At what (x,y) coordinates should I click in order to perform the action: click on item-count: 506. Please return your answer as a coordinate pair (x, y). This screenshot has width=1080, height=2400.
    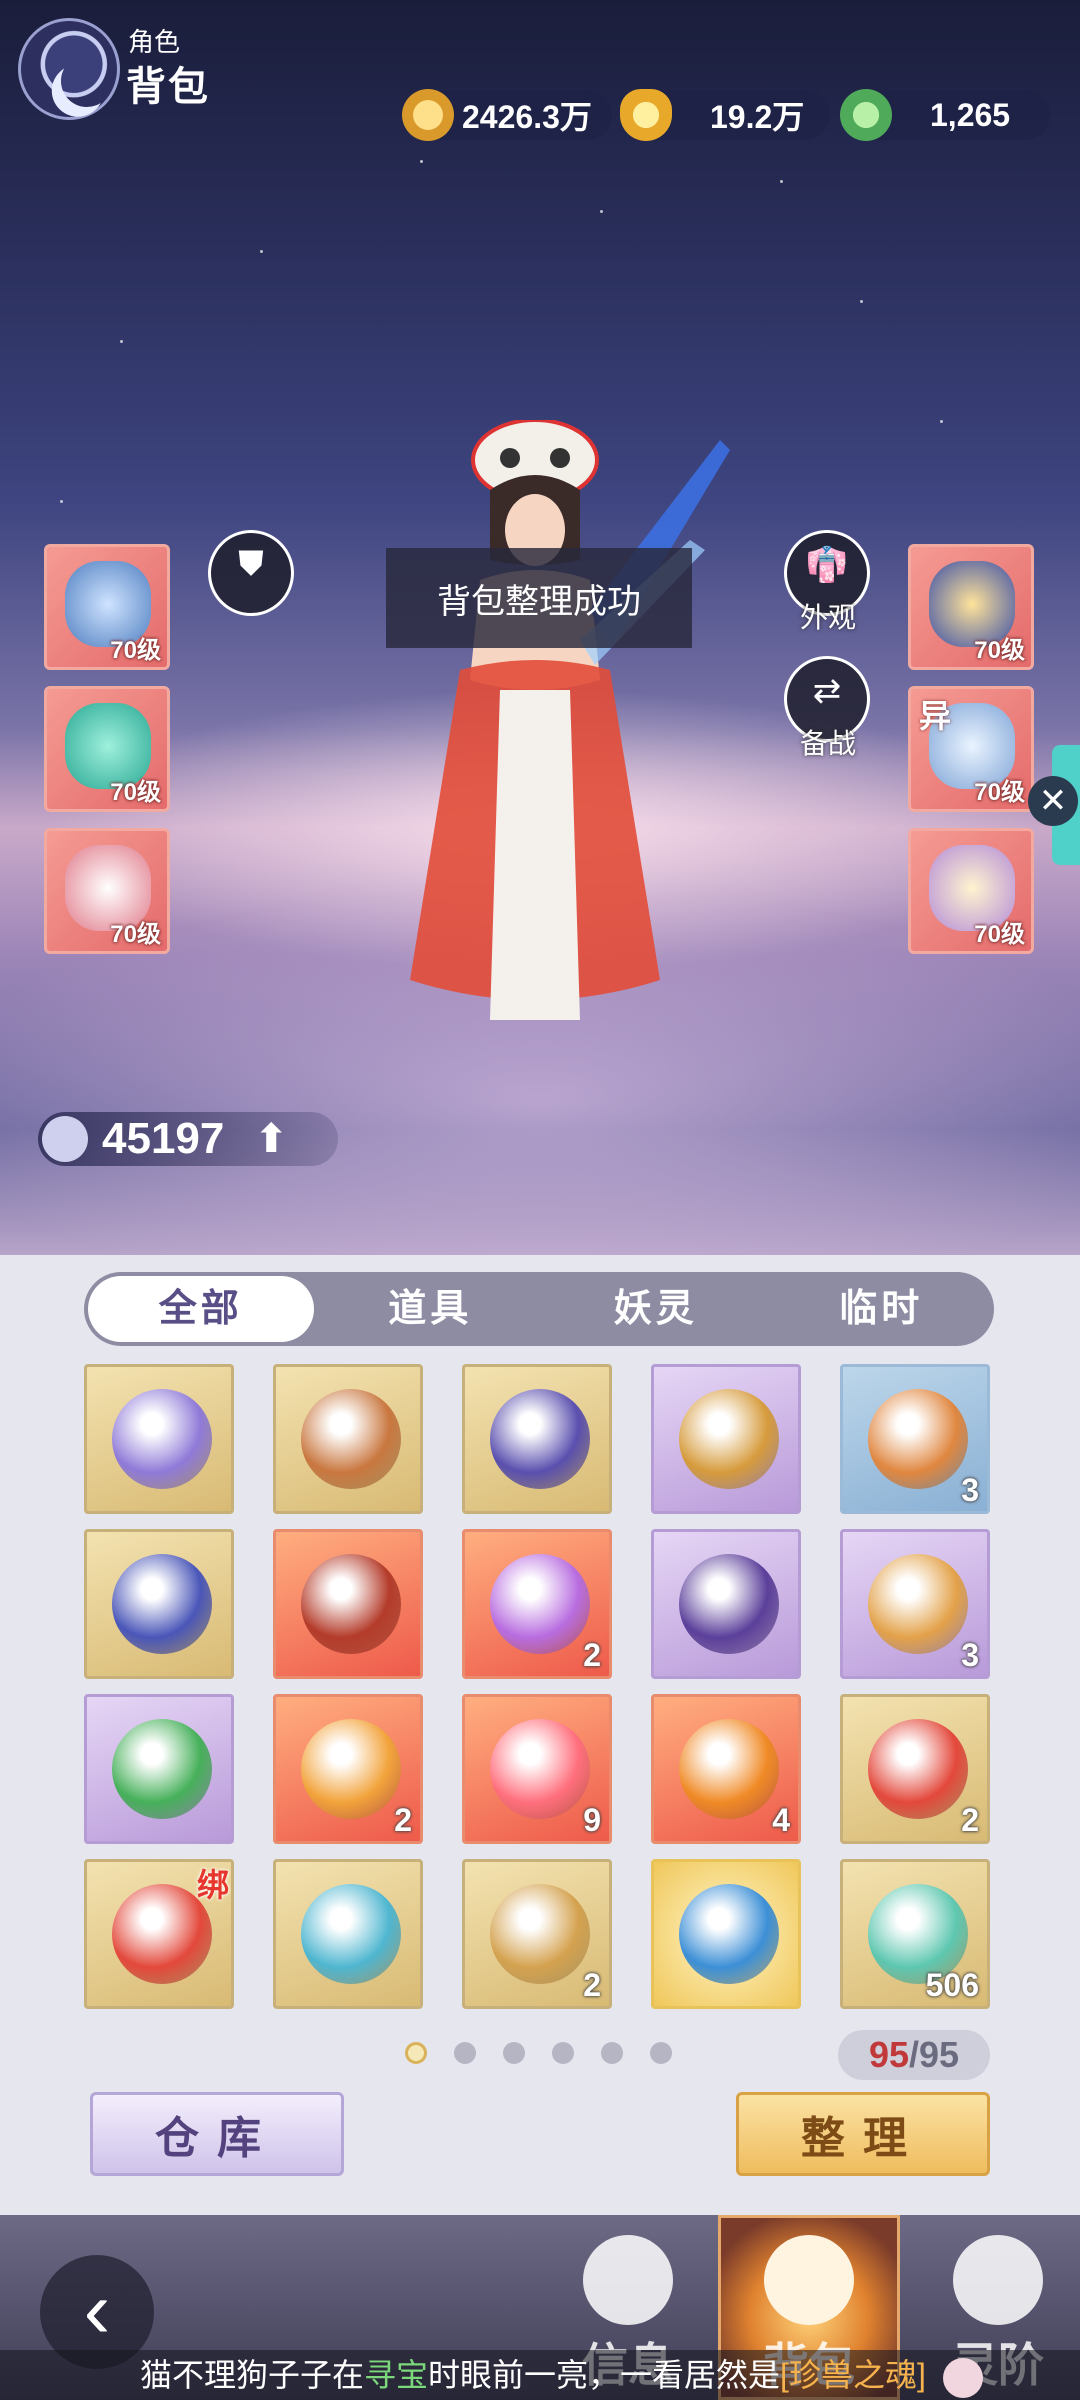
    Looking at the image, I should click on (952, 1985).